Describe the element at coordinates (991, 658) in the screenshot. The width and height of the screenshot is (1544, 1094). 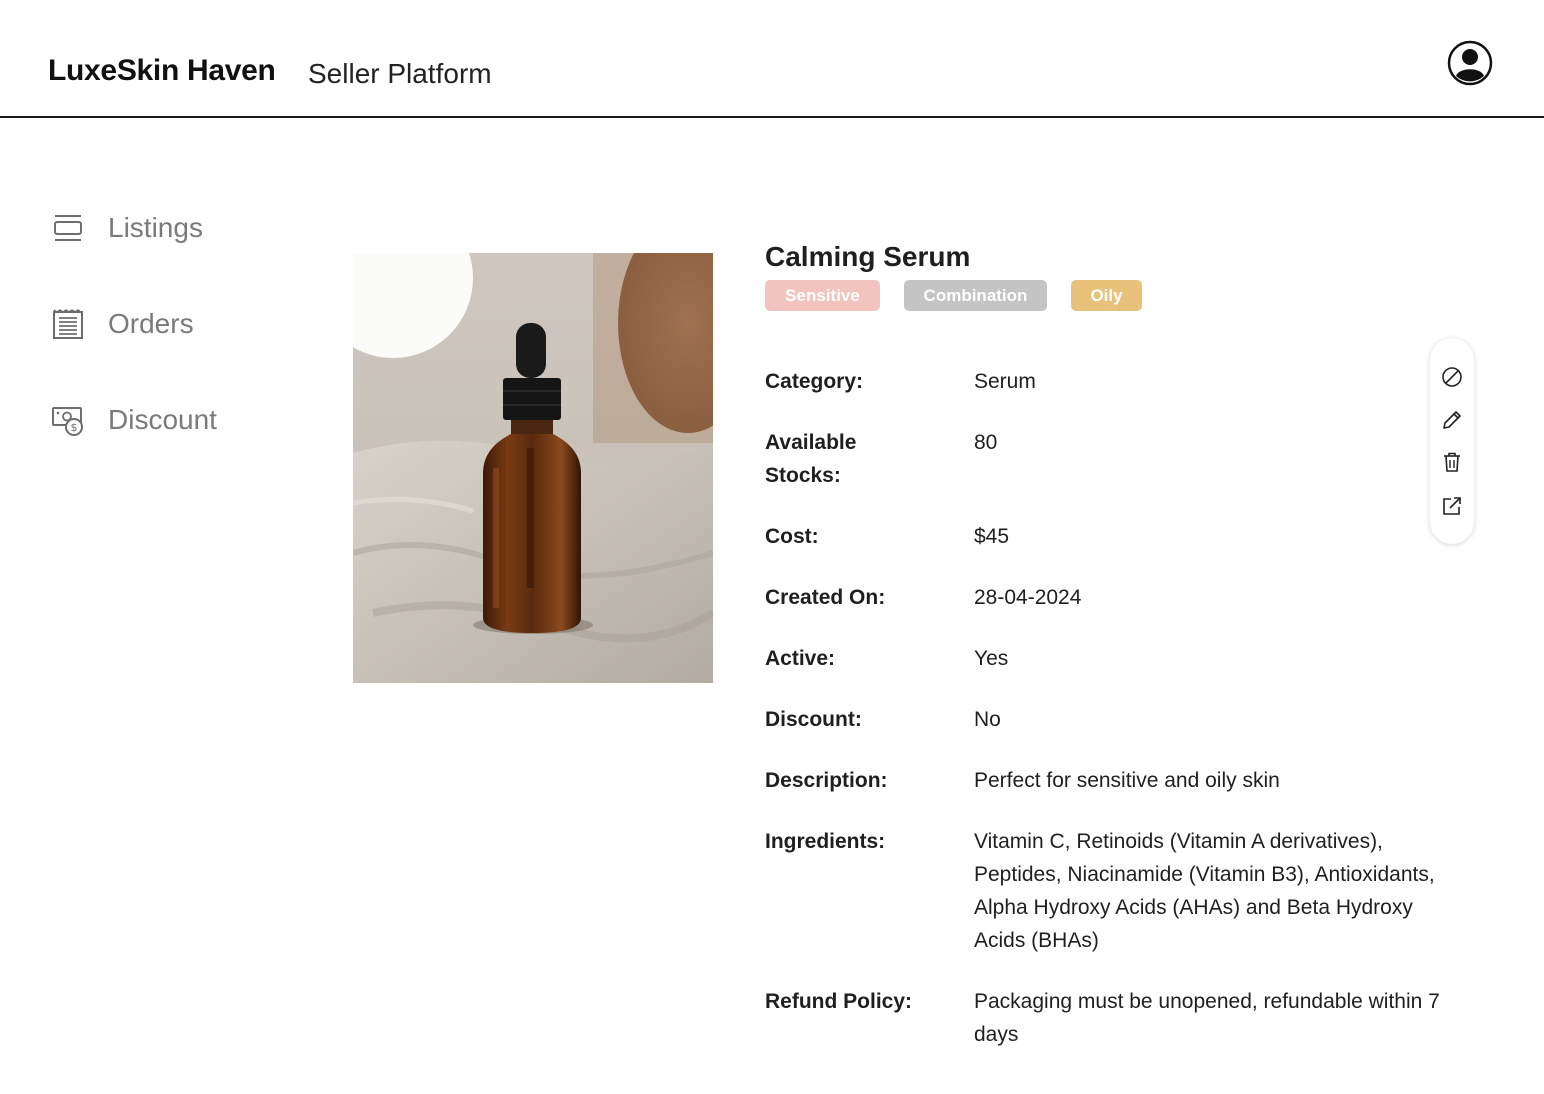
I see `active-value: Yes` at that location.